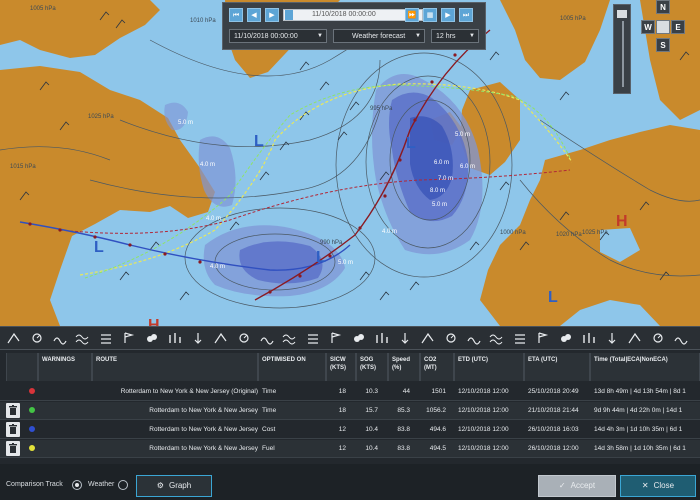 Image resolution: width=700 pixels, height=500 pixels. What do you see at coordinates (382, 338) in the screenshot?
I see `cloud-icon` at bounding box center [382, 338].